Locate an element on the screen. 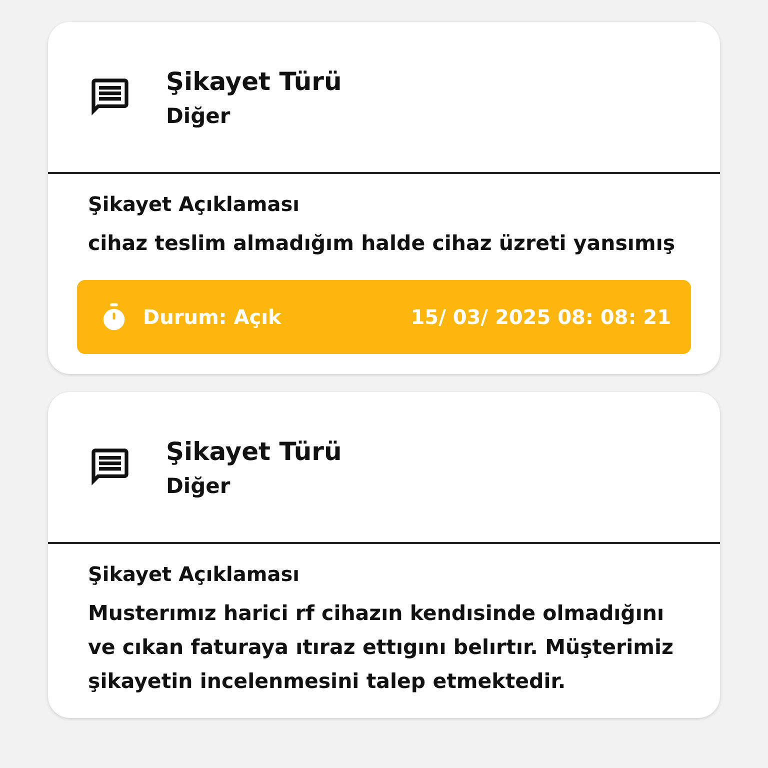 Image resolution: width=768 pixels, height=768 pixels. description-text: Musterımız harici rf cihazın kendısinde olmadığını ve cıkan faturaya ıtıraz ettıgını belırtır. Müşterimiz şikayetin incelenmesini talep etmektedir. is located at coordinates (381, 647).